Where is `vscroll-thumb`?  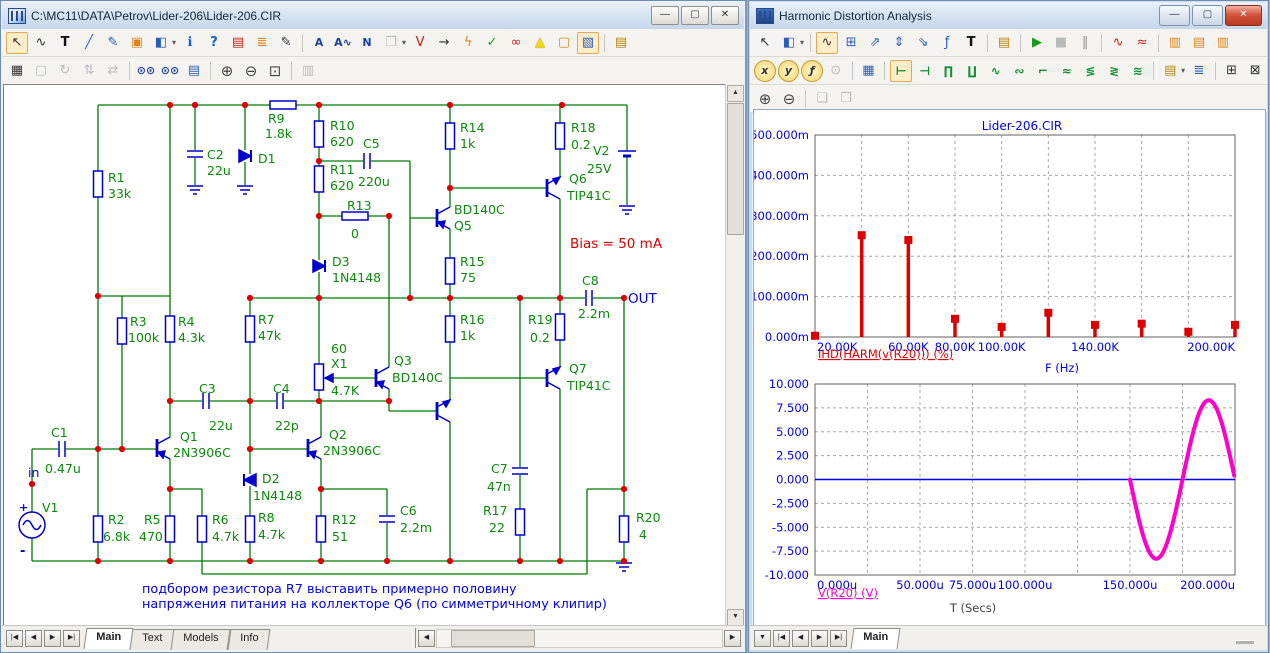 vscroll-thumb is located at coordinates (735, 169).